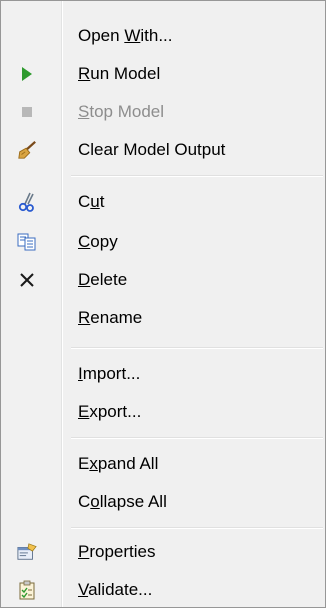  I want to click on delete-x-icon, so click(27, 280).